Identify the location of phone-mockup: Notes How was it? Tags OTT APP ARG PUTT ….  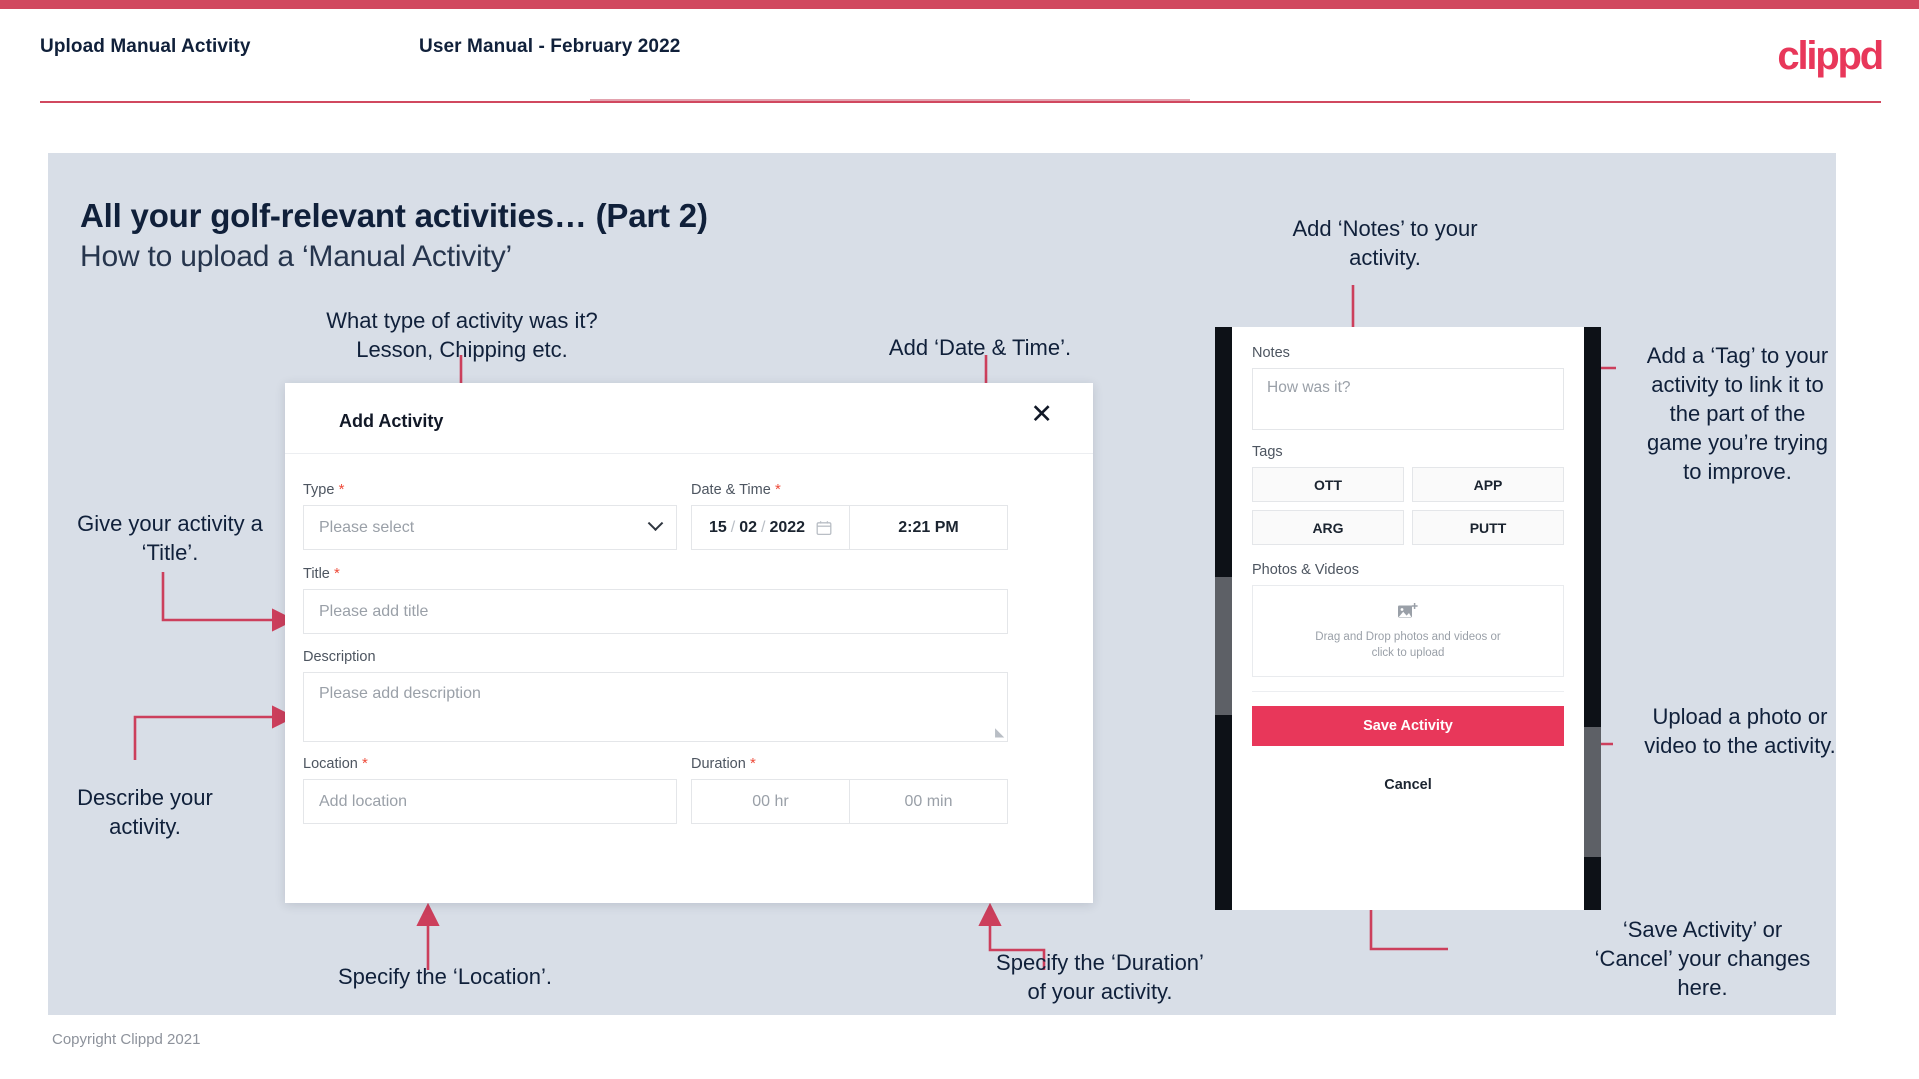
(1408, 618).